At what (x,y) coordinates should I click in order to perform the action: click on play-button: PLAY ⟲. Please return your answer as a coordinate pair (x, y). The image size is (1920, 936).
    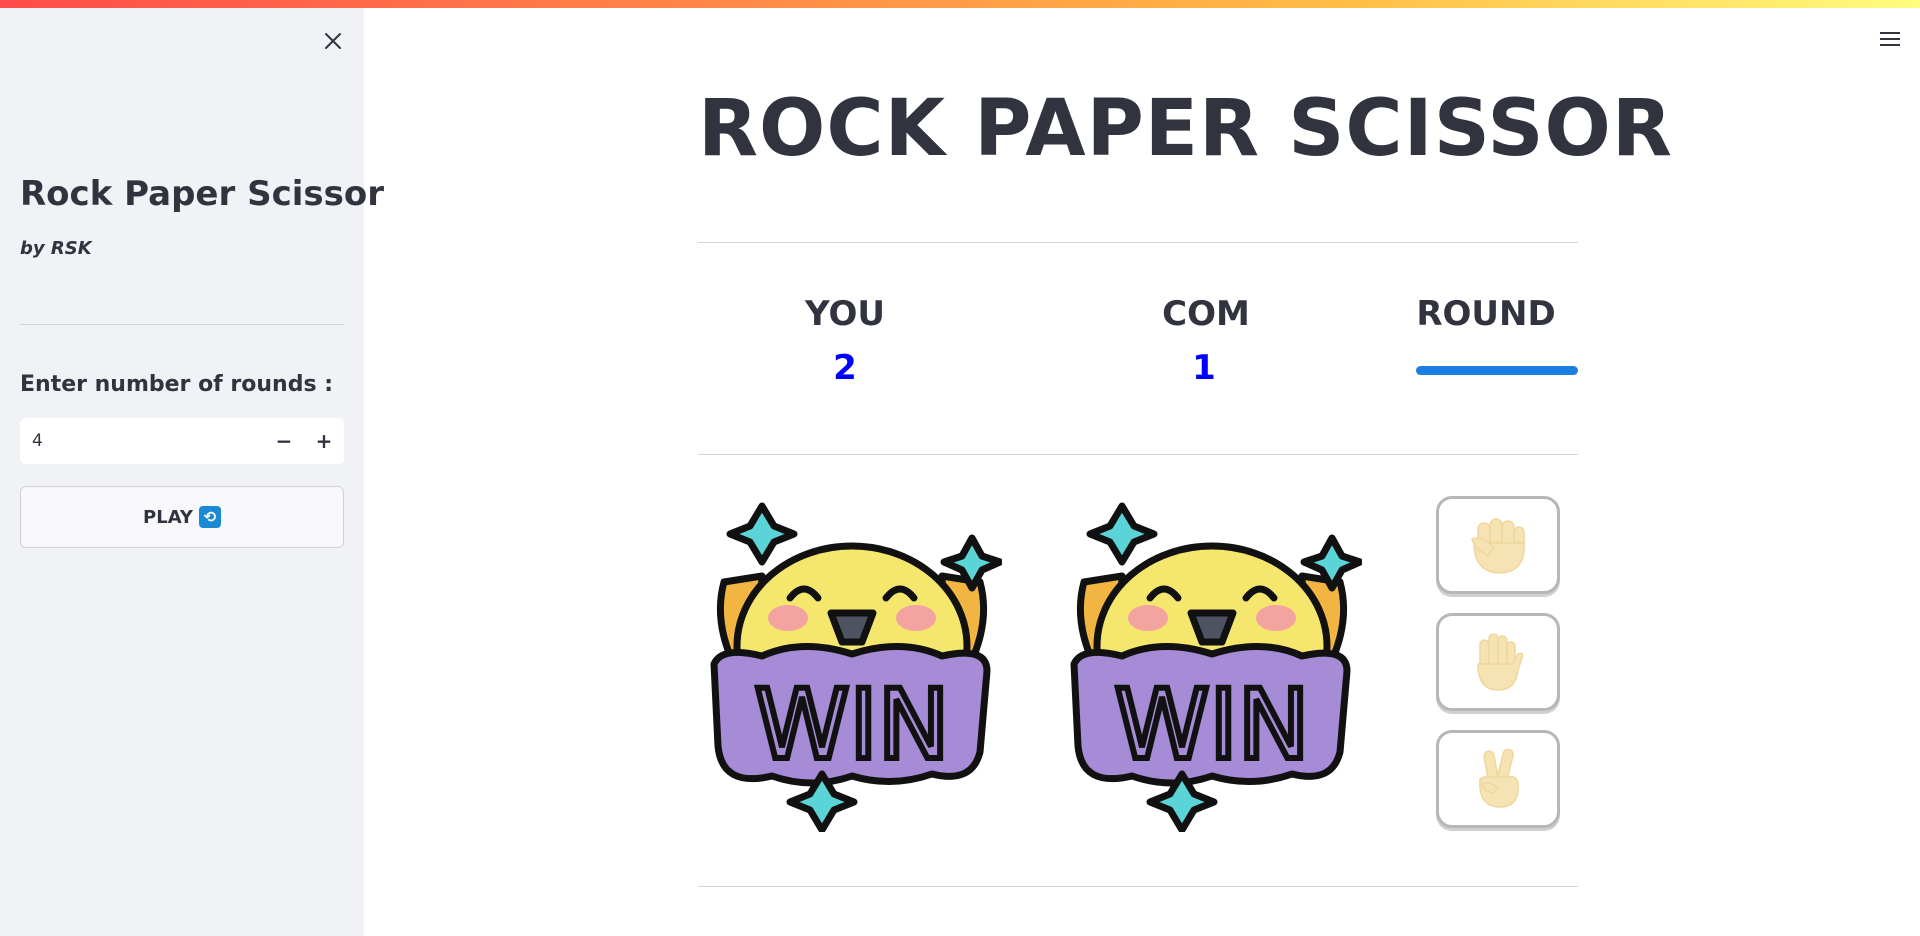
    Looking at the image, I should click on (182, 517).